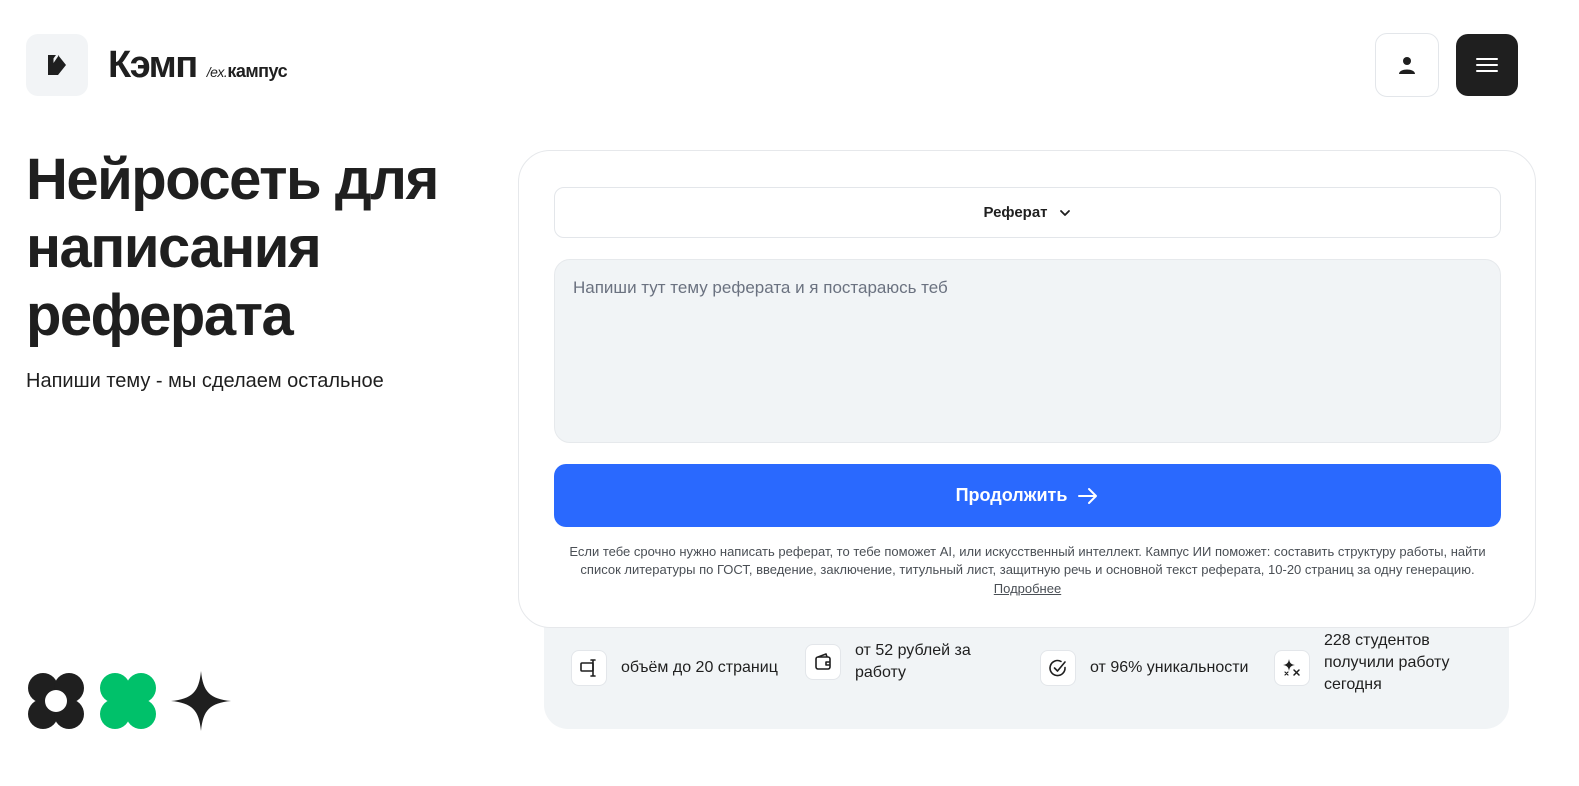  What do you see at coordinates (1292, 668) in the screenshot?
I see `sparkles-icon` at bounding box center [1292, 668].